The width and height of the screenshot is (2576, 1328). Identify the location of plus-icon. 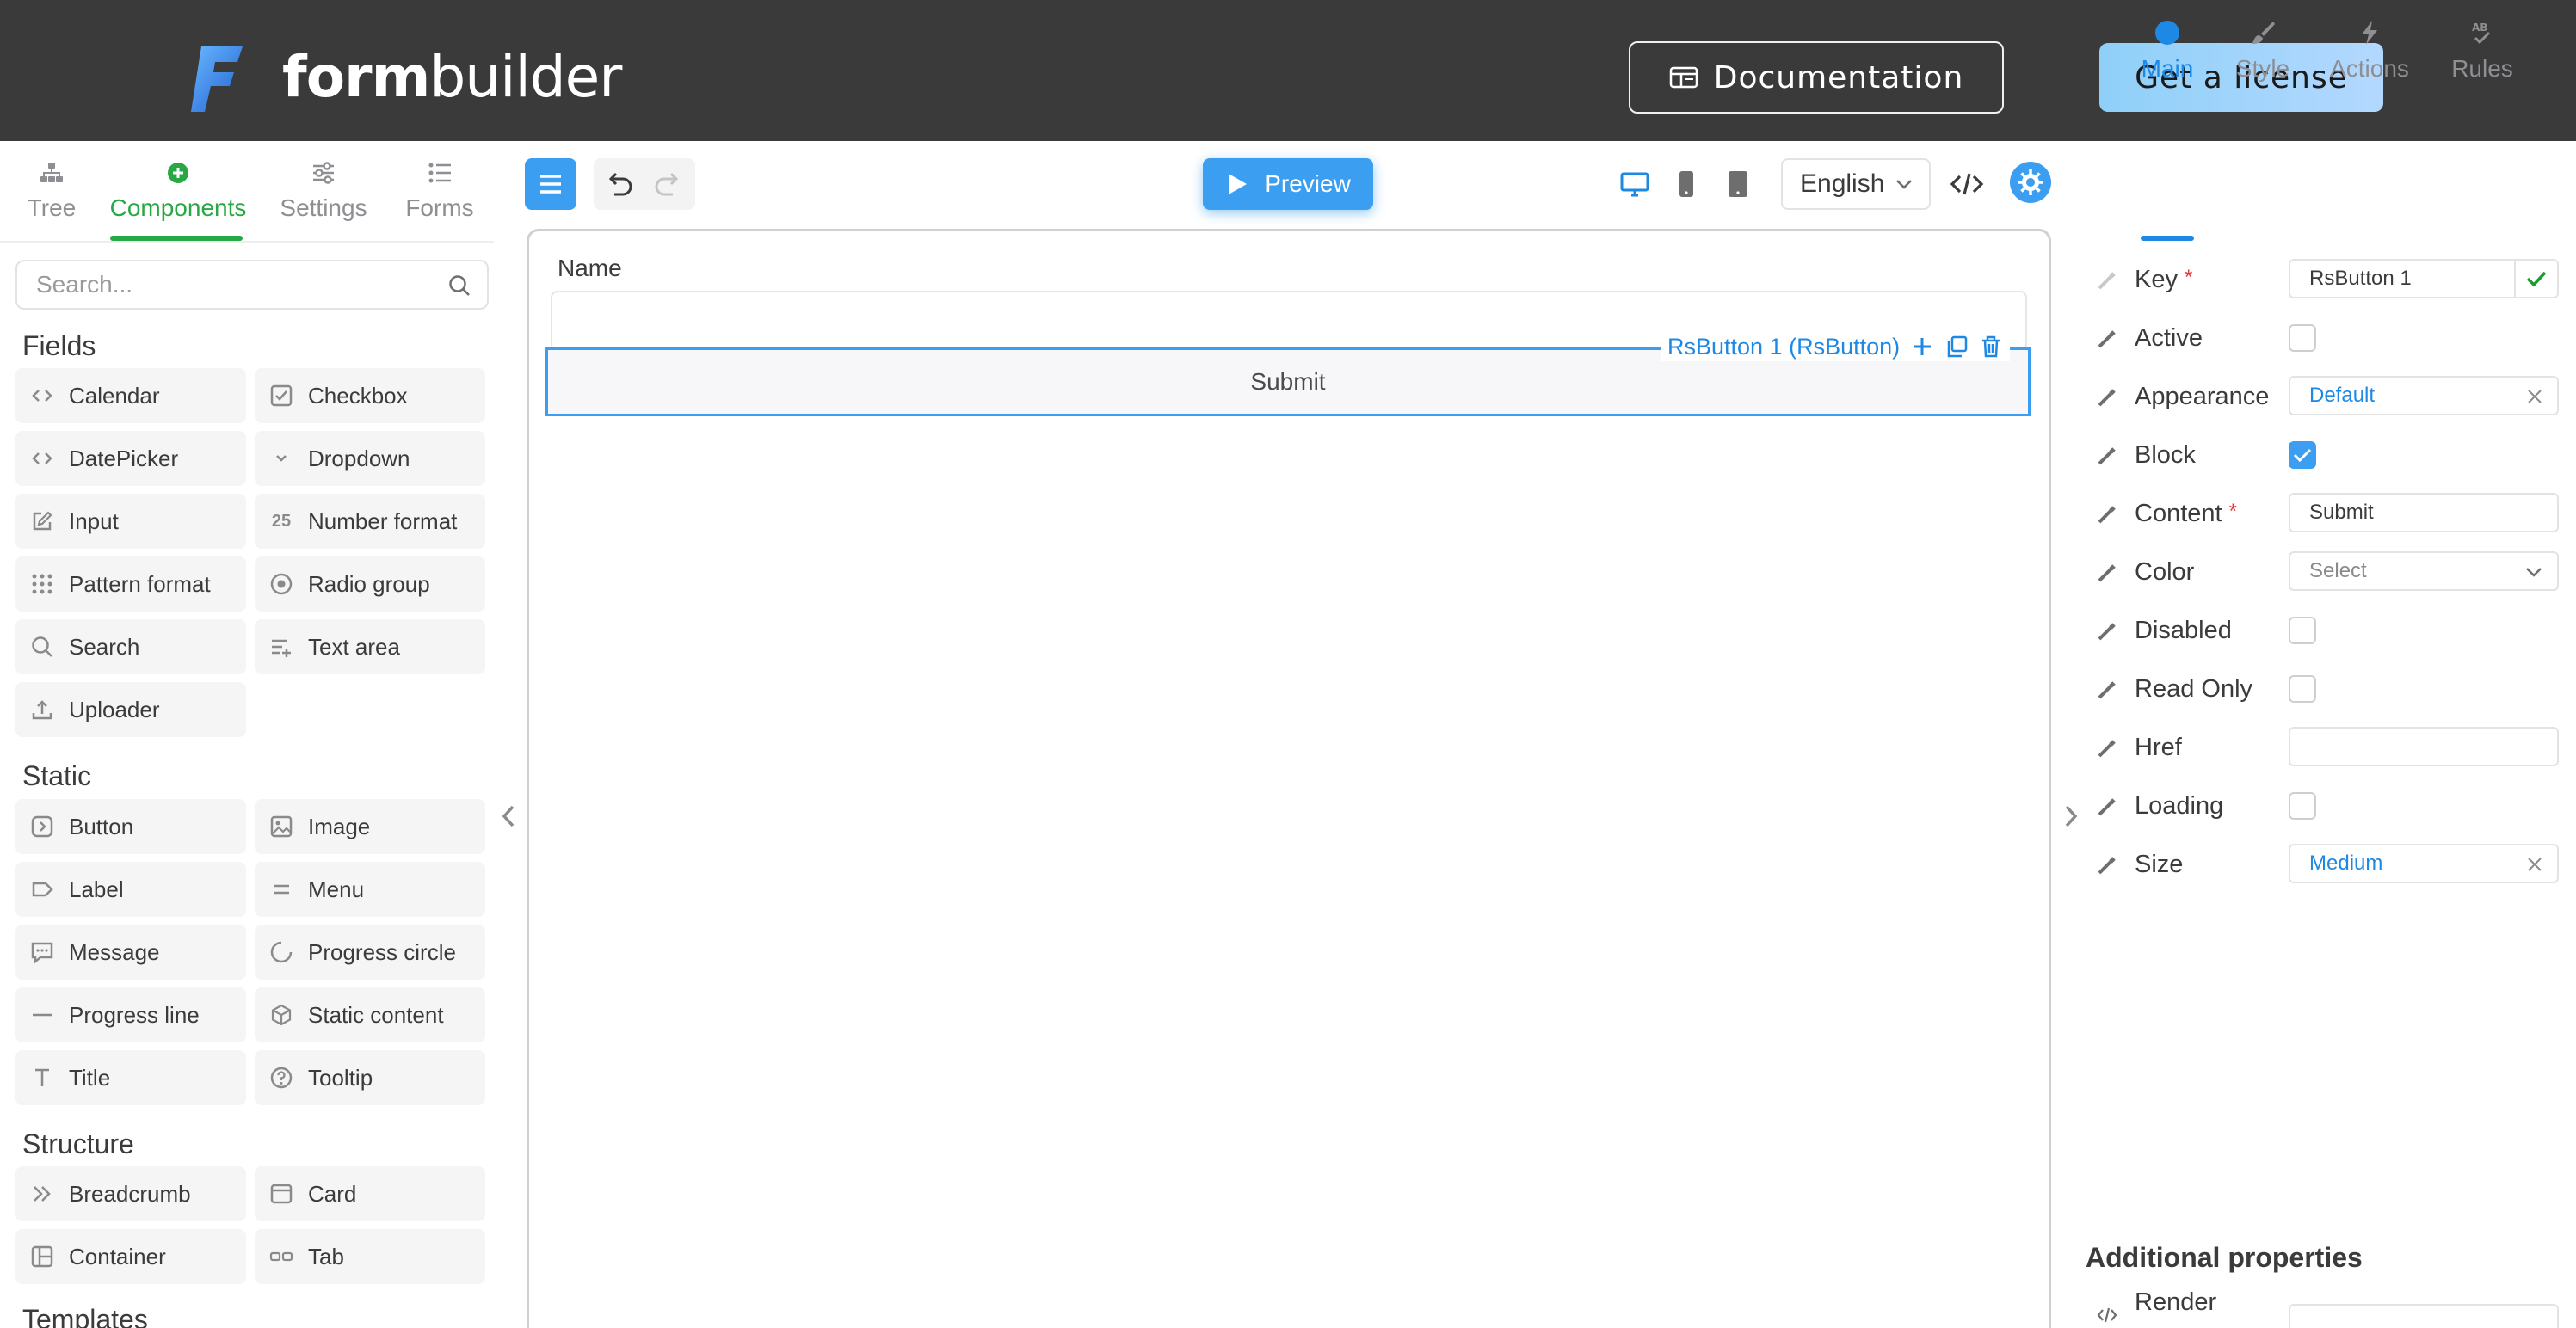
(1922, 347).